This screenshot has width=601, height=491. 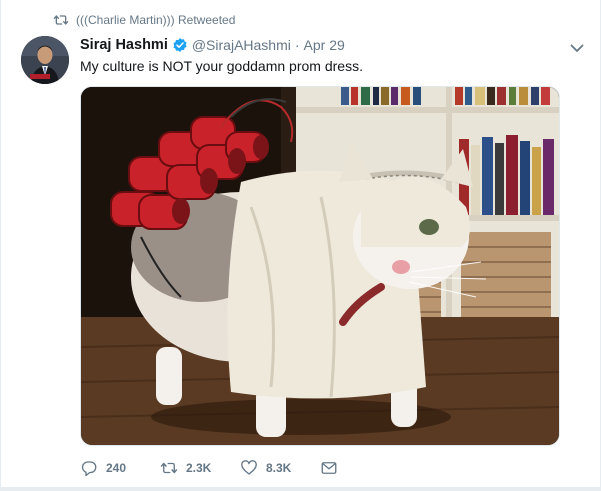 I want to click on author-name: Siraj Hashmi, so click(x=124, y=45).